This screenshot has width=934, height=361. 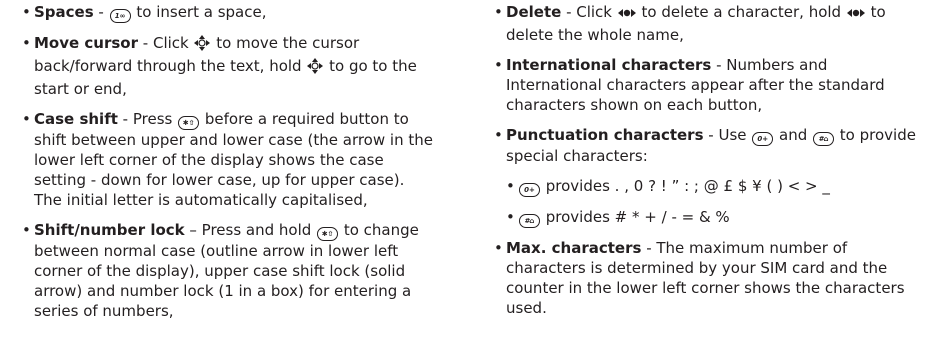 What do you see at coordinates (635, 217) in the screenshot?
I see `item-text: provides # * + / - = & %` at bounding box center [635, 217].